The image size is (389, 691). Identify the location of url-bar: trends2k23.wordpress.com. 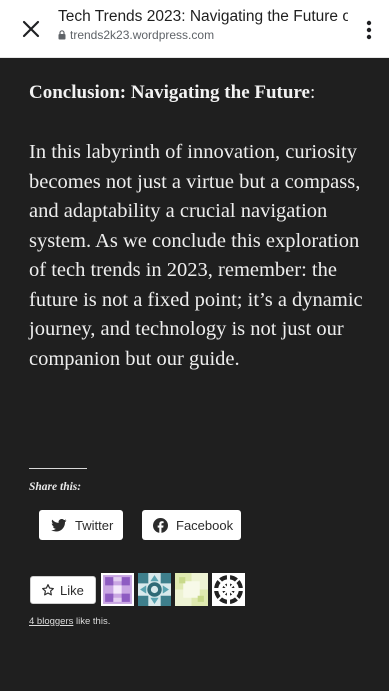
(203, 35).